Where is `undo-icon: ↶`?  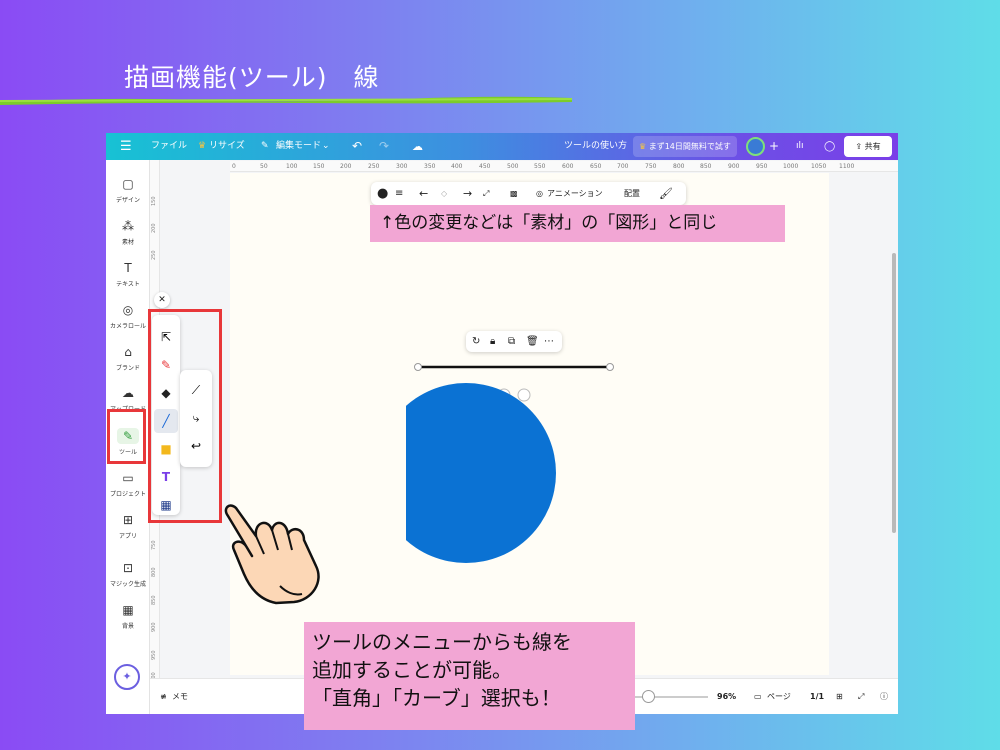
undo-icon: ↶ is located at coordinates (357, 146).